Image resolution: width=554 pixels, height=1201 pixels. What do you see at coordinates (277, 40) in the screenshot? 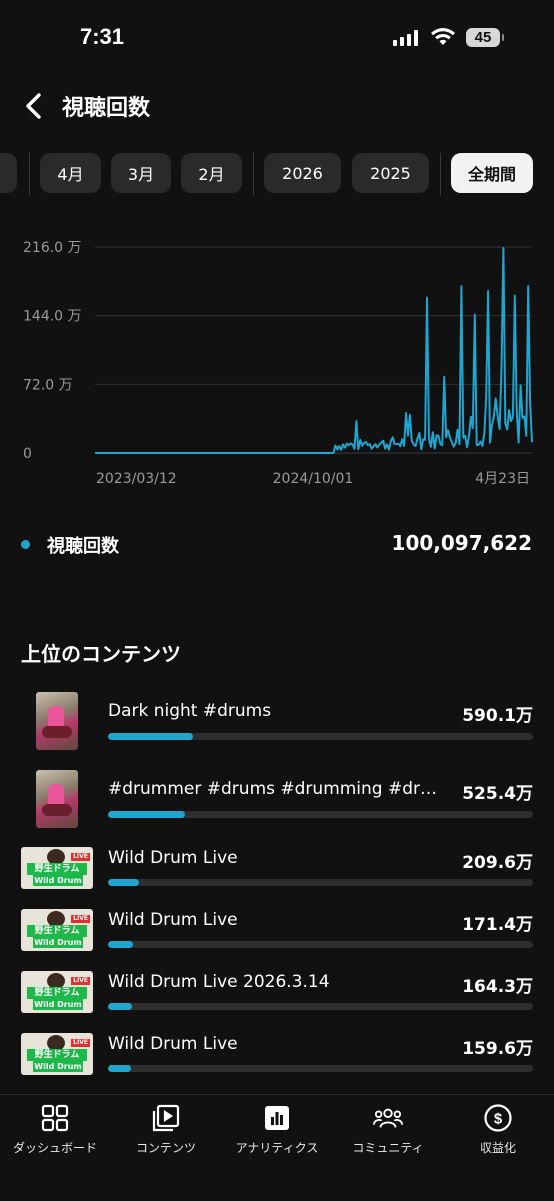
I see `status-bar: 7:31 45` at bounding box center [277, 40].